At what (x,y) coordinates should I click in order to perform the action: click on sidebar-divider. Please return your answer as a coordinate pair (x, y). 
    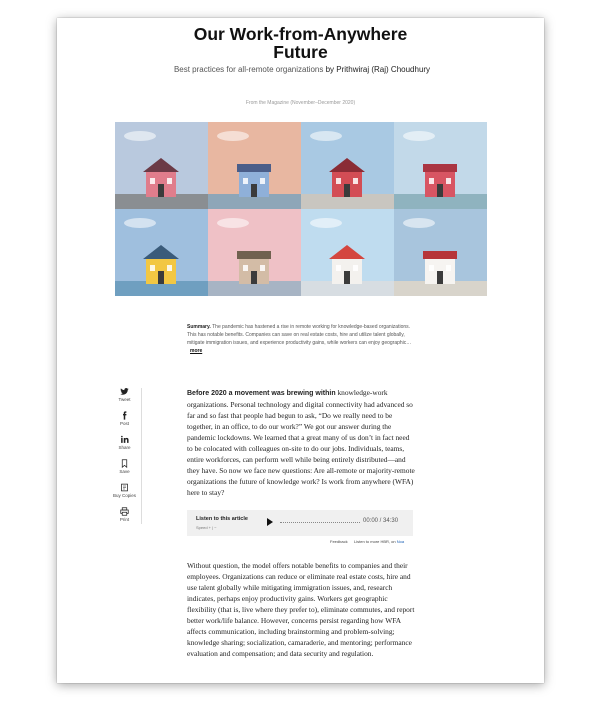
    Looking at the image, I should click on (141, 456).